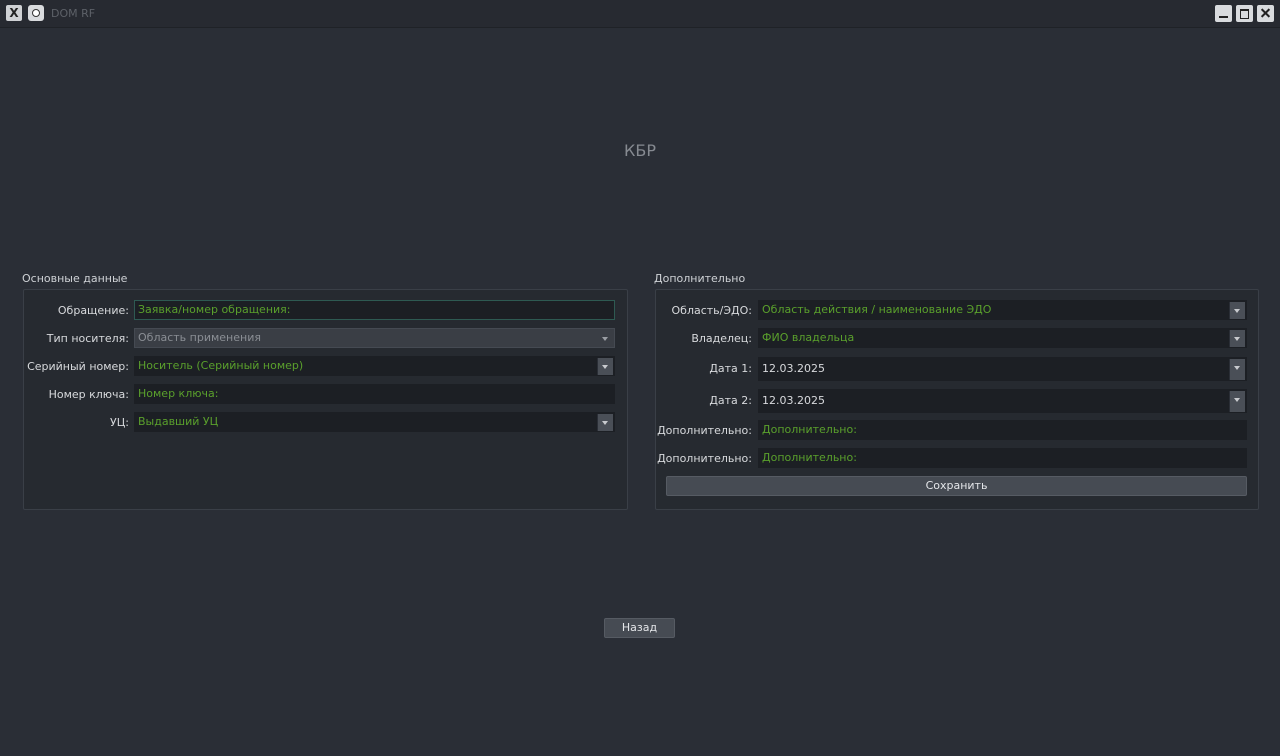 The image size is (1280, 756). What do you see at coordinates (374, 422) in the screenshot?
I see `ca-select: Выдавший УЦ` at bounding box center [374, 422].